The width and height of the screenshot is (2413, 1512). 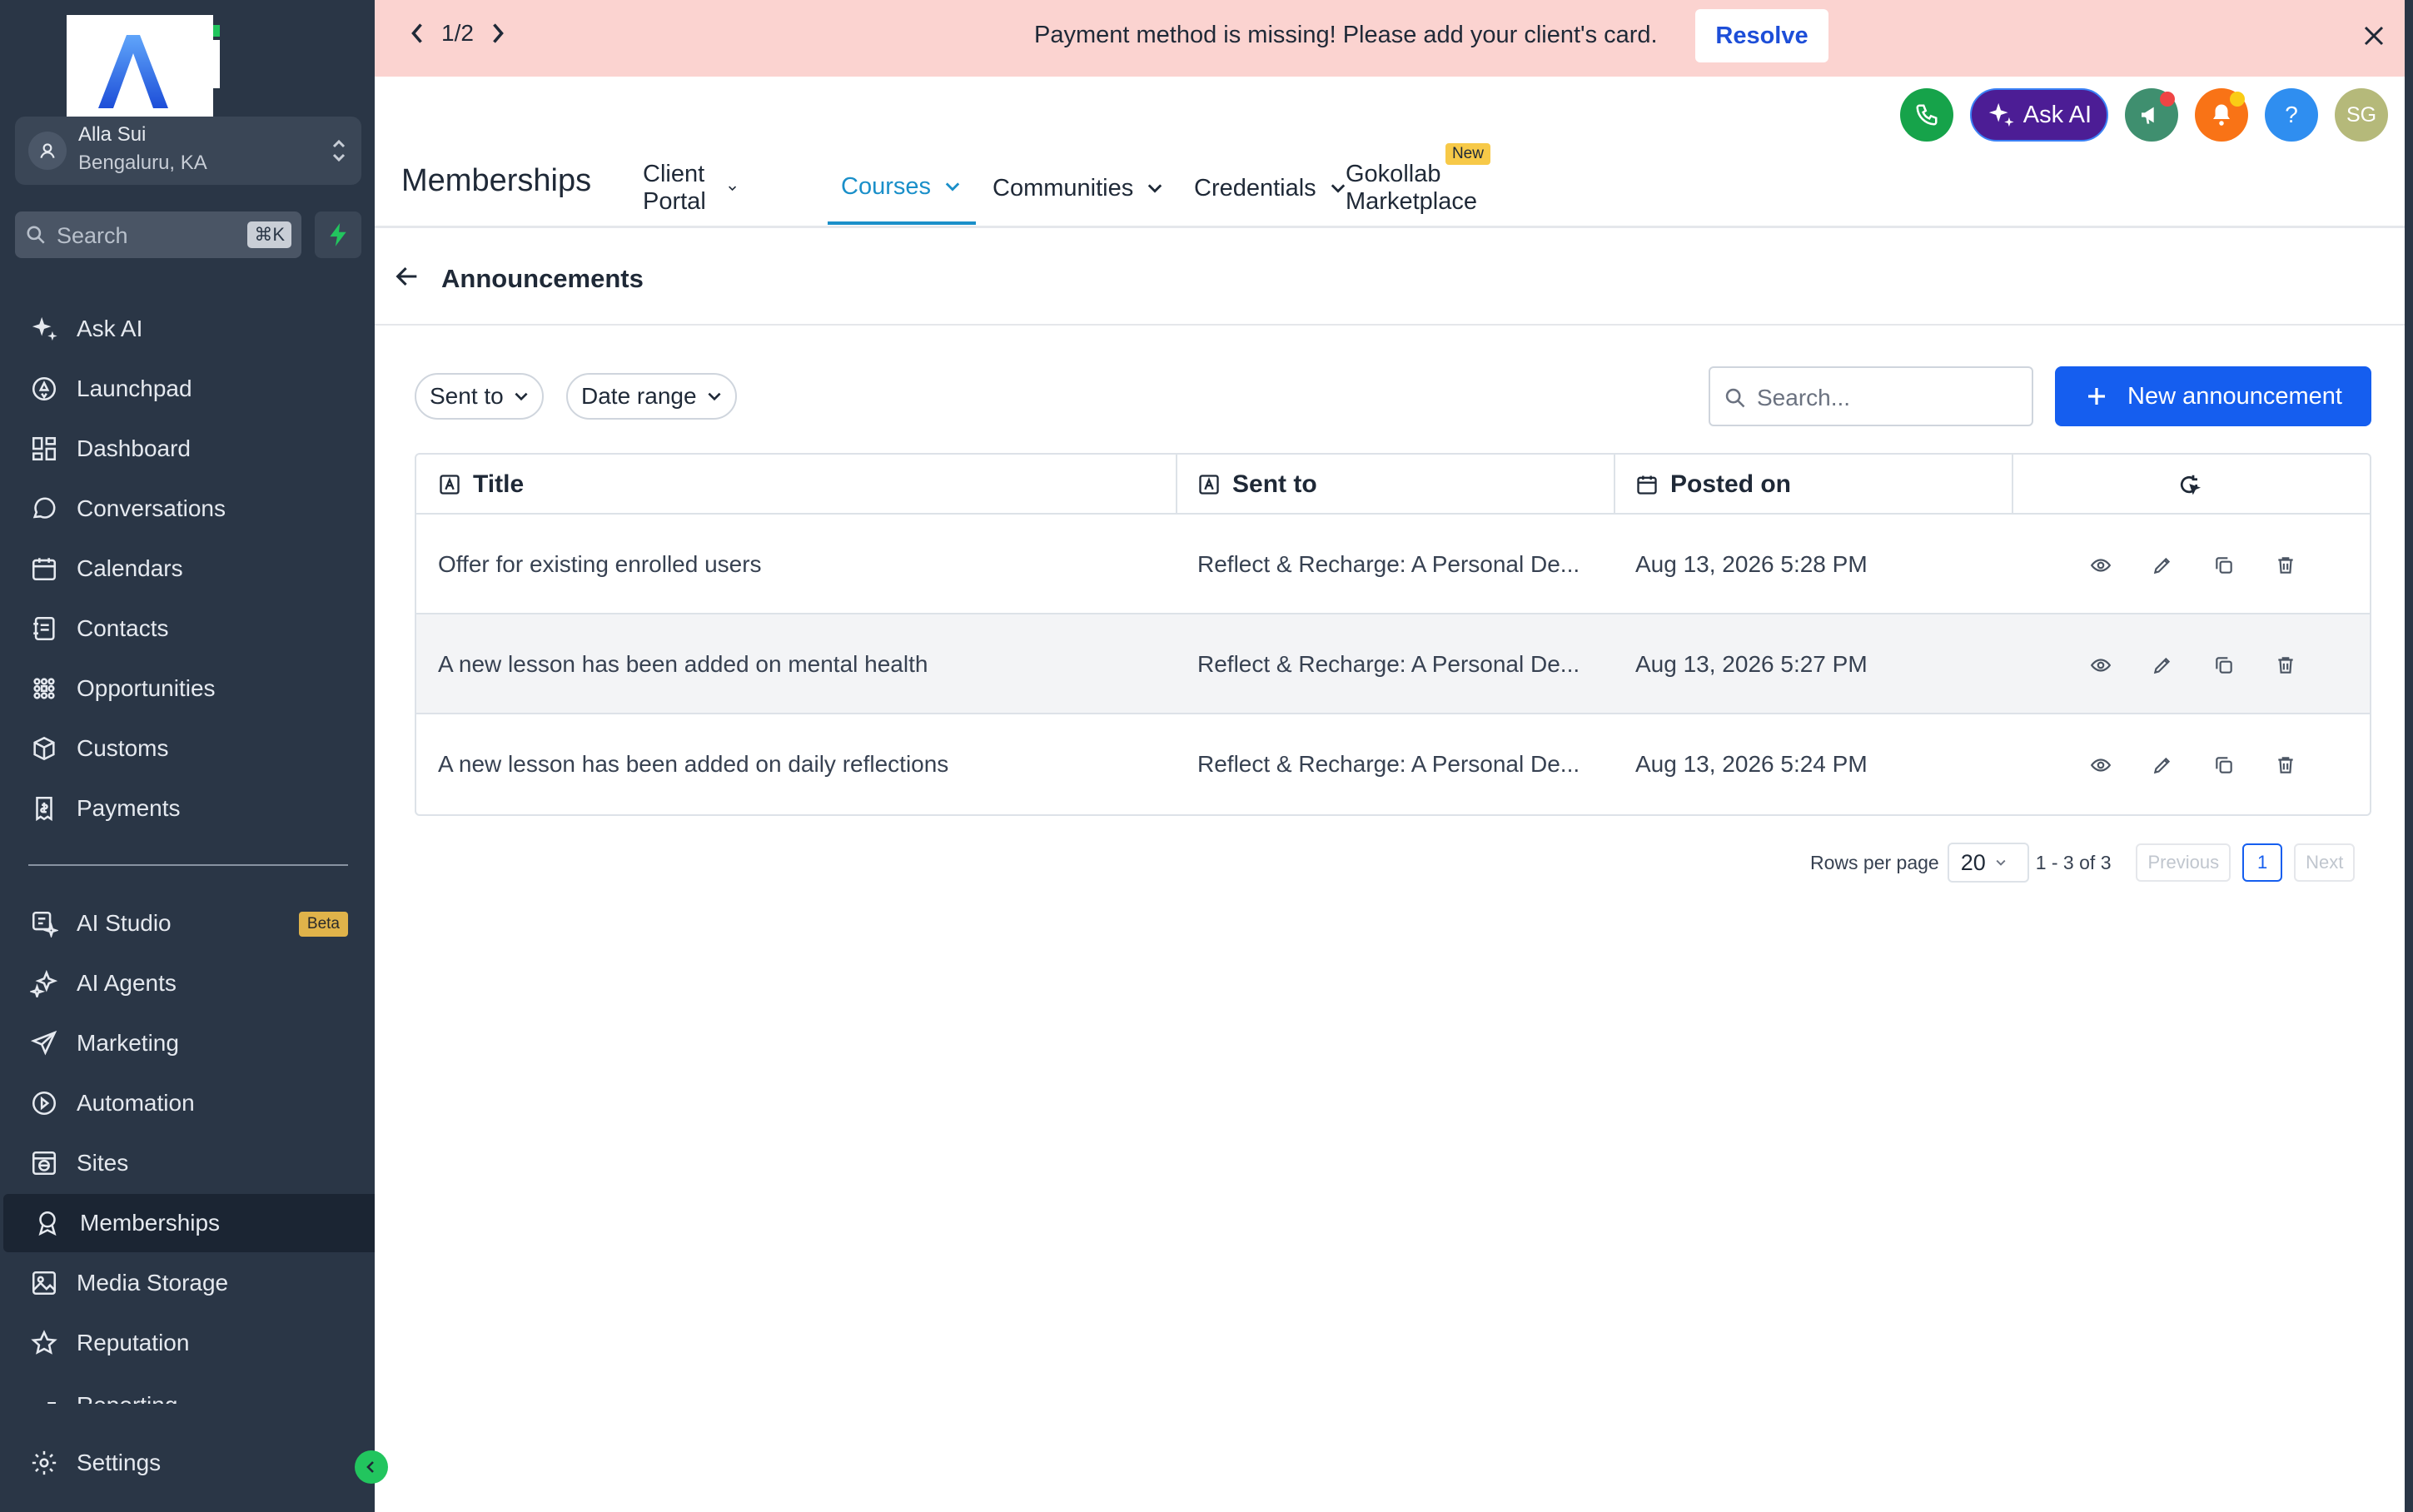 What do you see at coordinates (130, 568) in the screenshot?
I see `sidebar-item-label: Calendars` at bounding box center [130, 568].